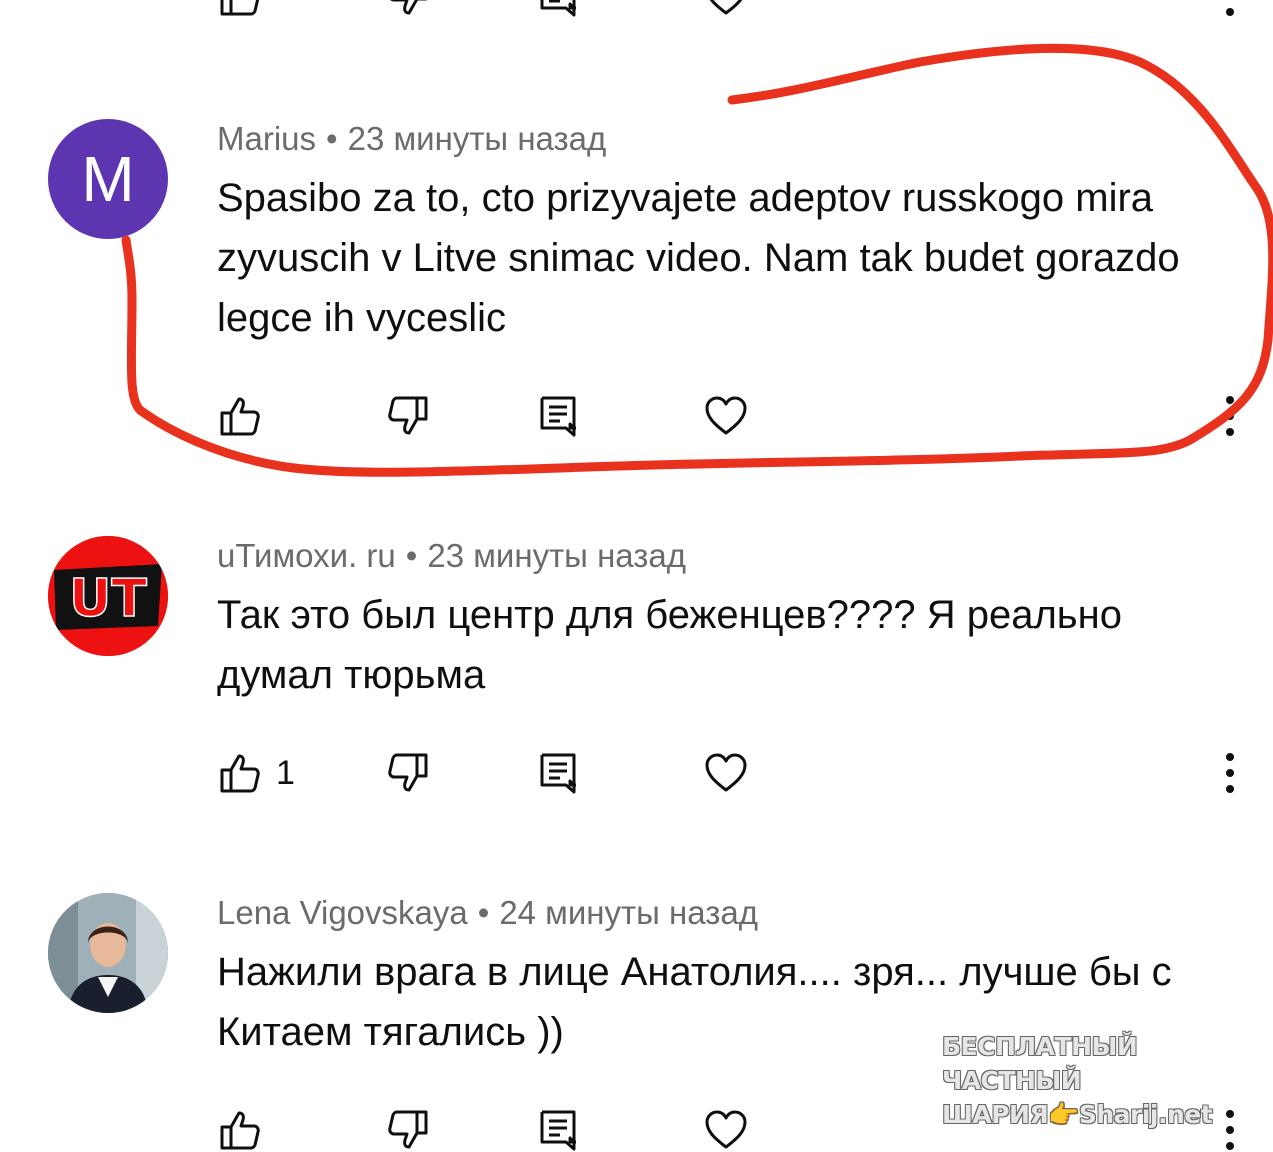  I want to click on ut-logo-icon: UT, so click(108, 596).